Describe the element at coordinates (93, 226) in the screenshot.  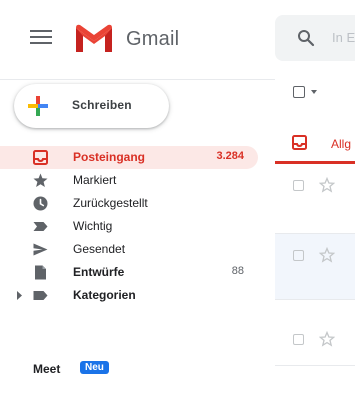
I see `sidebar-item-label: Wichtig` at that location.